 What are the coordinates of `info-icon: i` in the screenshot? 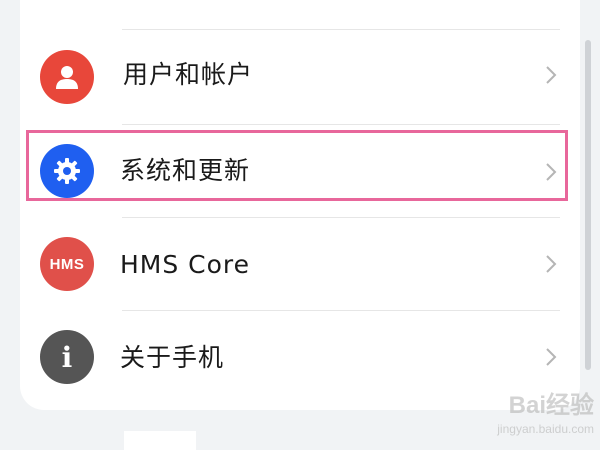 It's located at (67, 357).